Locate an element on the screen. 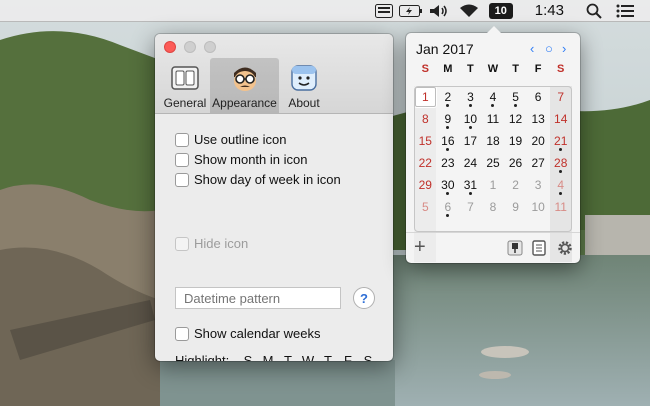 This screenshot has width=650, height=406. calendar-day-number: 14 is located at coordinates (561, 119).